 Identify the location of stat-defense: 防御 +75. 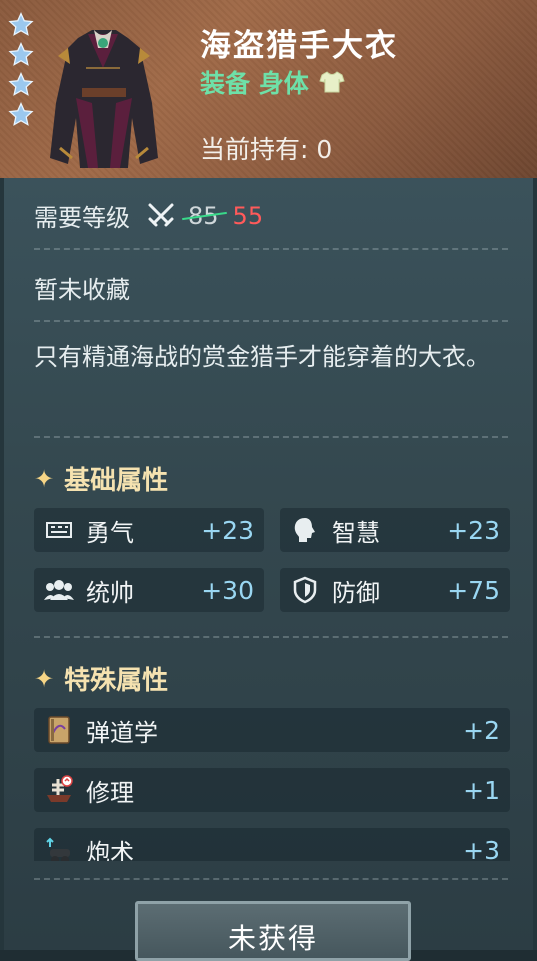
(395, 590).